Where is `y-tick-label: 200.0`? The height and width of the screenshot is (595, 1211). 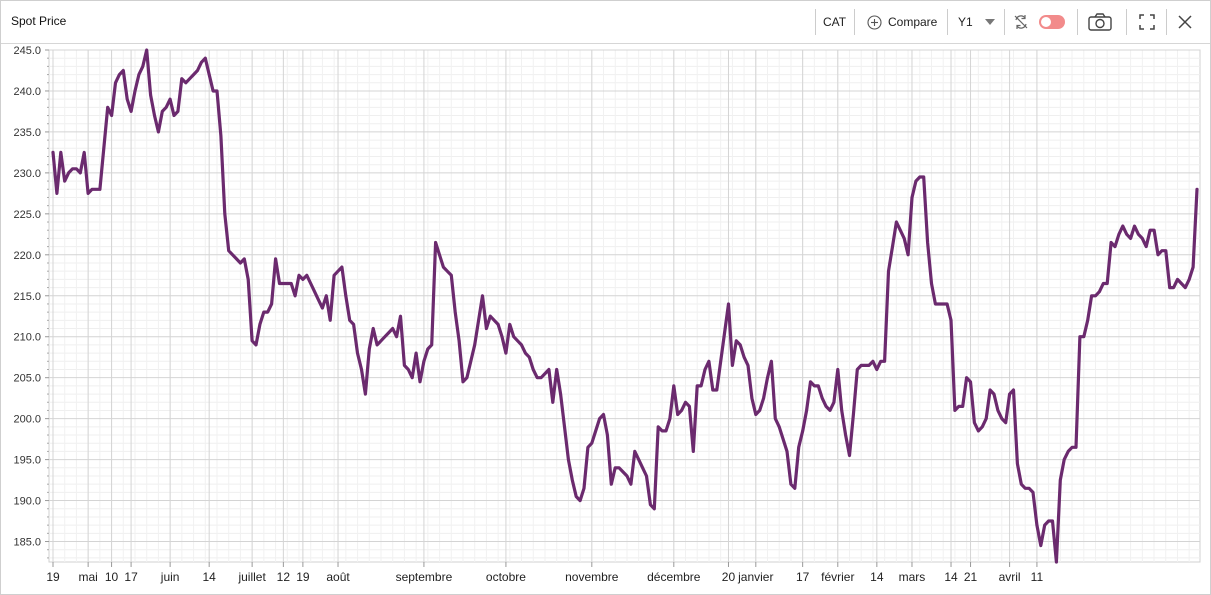 y-tick-label: 200.0 is located at coordinates (27, 420).